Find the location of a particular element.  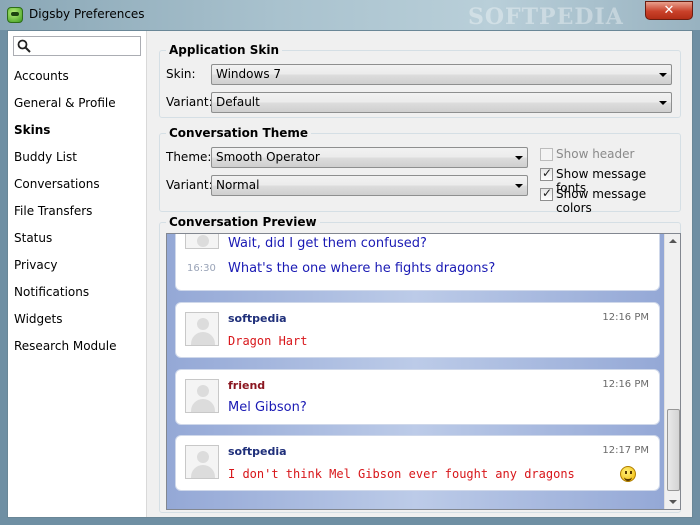

theme-variant-label: Variant: is located at coordinates (189, 185).